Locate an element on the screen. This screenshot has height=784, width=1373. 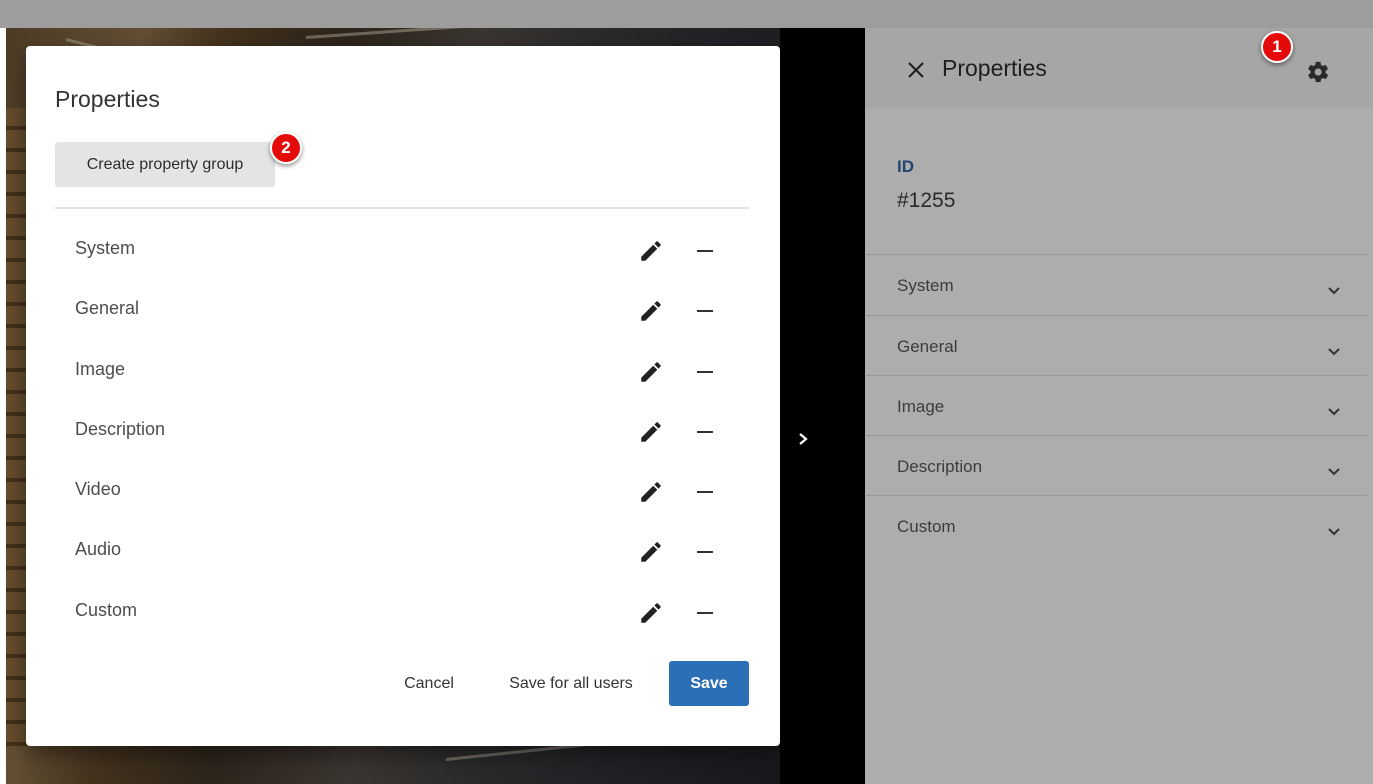
save-button: Save is located at coordinates (709, 683).